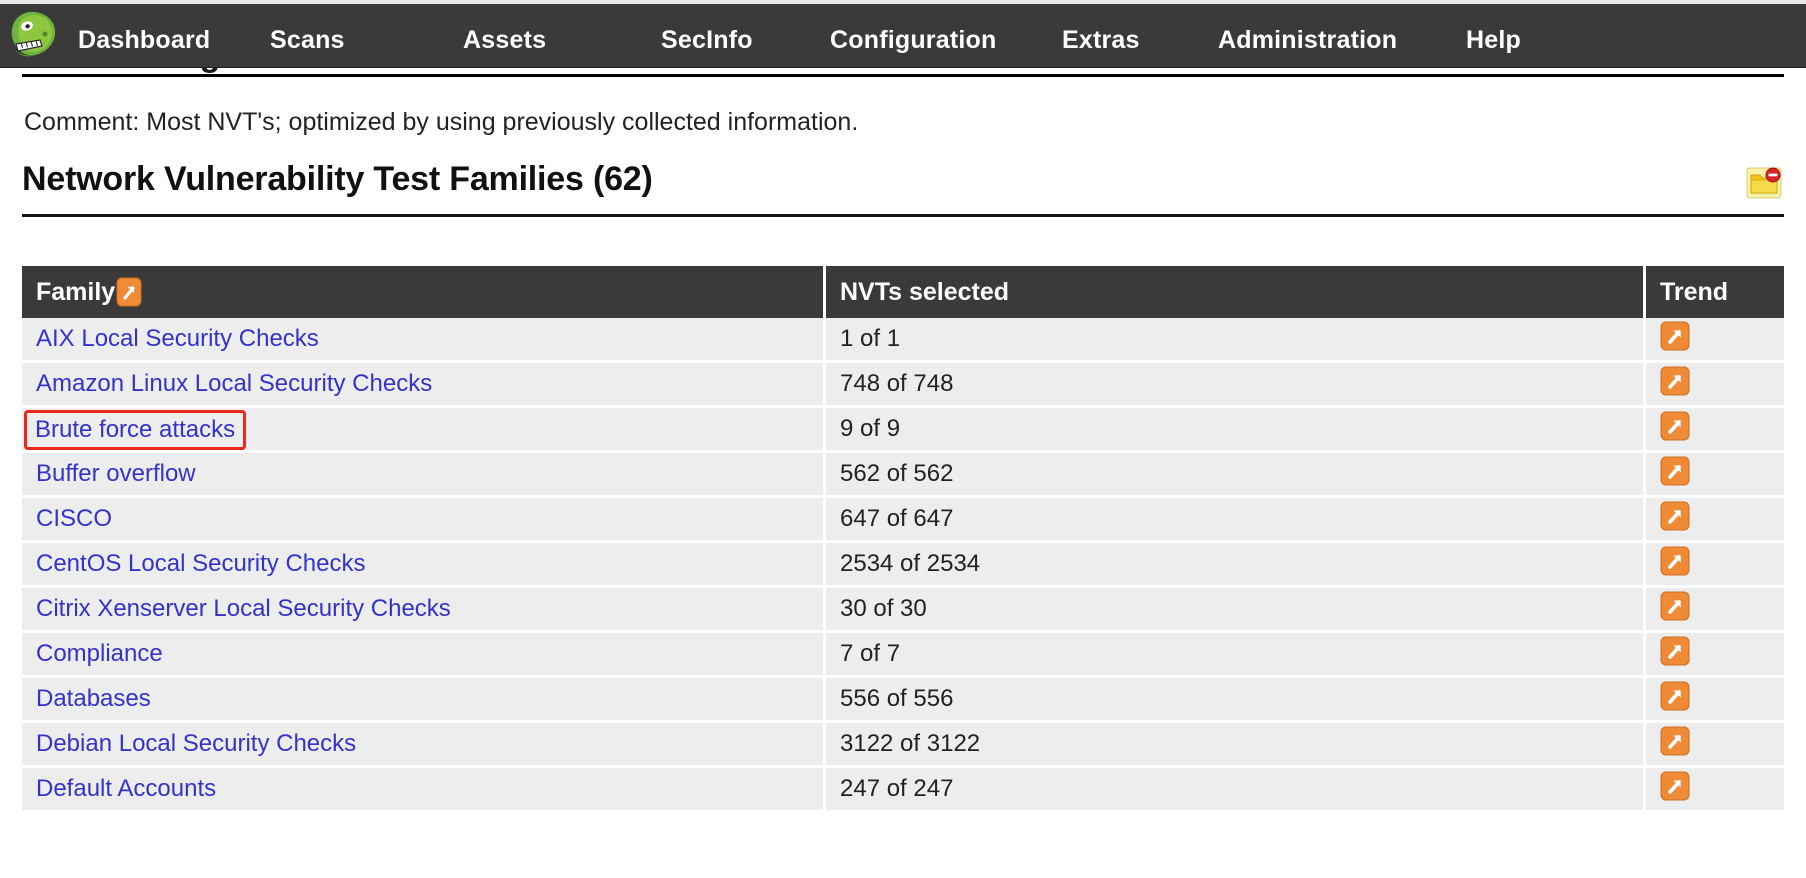 Image resolution: width=1806 pixels, height=878 pixels. What do you see at coordinates (925, 291) in the screenshot?
I see `column-header-nvts-label: NVTs selected` at bounding box center [925, 291].